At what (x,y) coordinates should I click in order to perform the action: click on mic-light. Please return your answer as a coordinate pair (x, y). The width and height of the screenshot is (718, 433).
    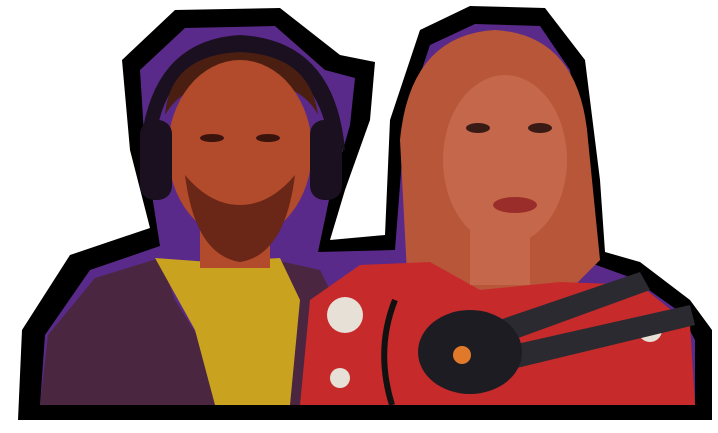
    Looking at the image, I should click on (462, 355).